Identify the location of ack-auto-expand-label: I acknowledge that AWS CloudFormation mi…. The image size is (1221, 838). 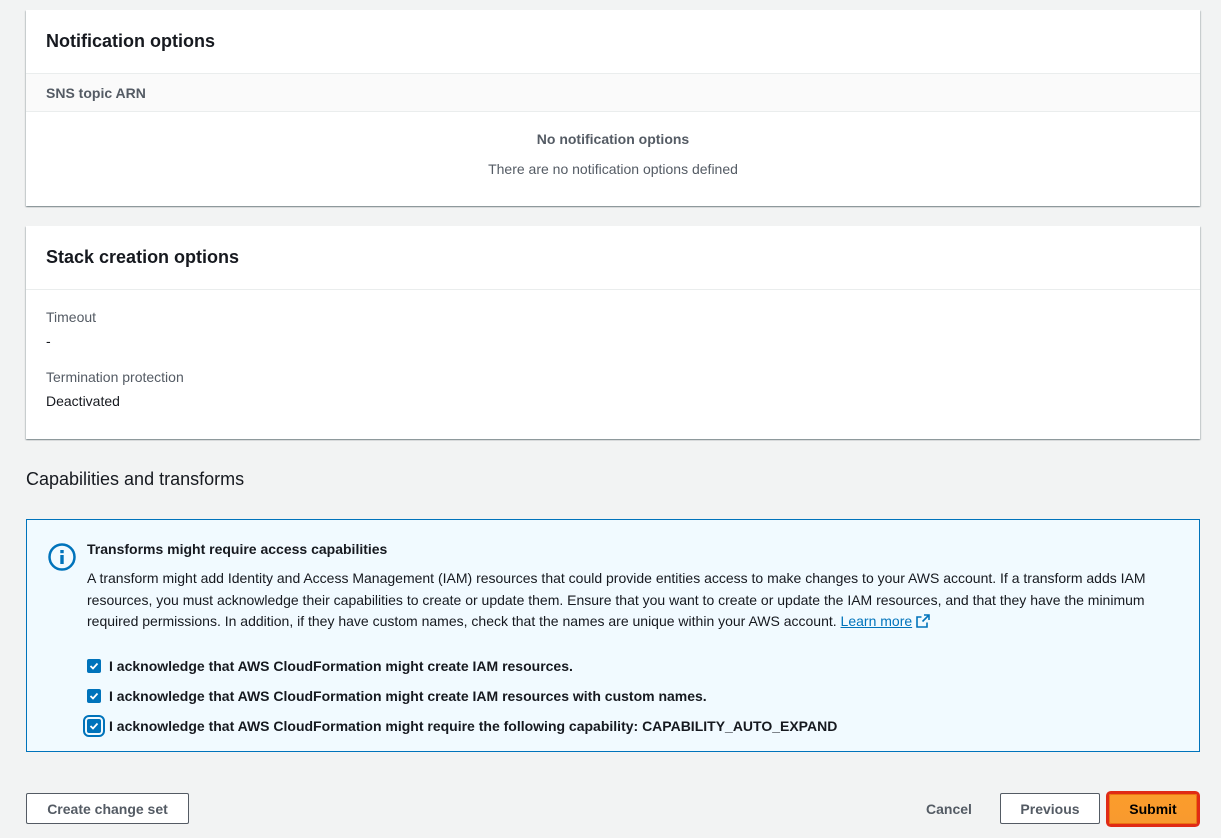
(473, 726).